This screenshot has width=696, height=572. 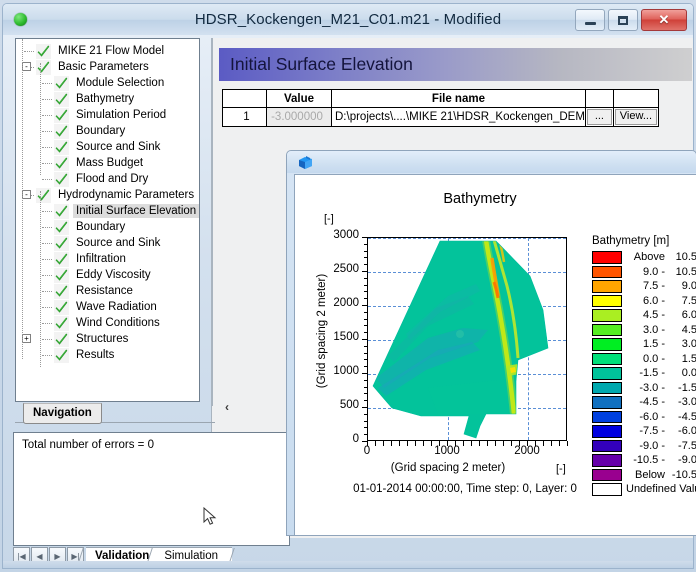 What do you see at coordinates (109, 67) in the screenshot?
I see `sidebar-item-basic-parameters: - Basic Parameters` at bounding box center [109, 67].